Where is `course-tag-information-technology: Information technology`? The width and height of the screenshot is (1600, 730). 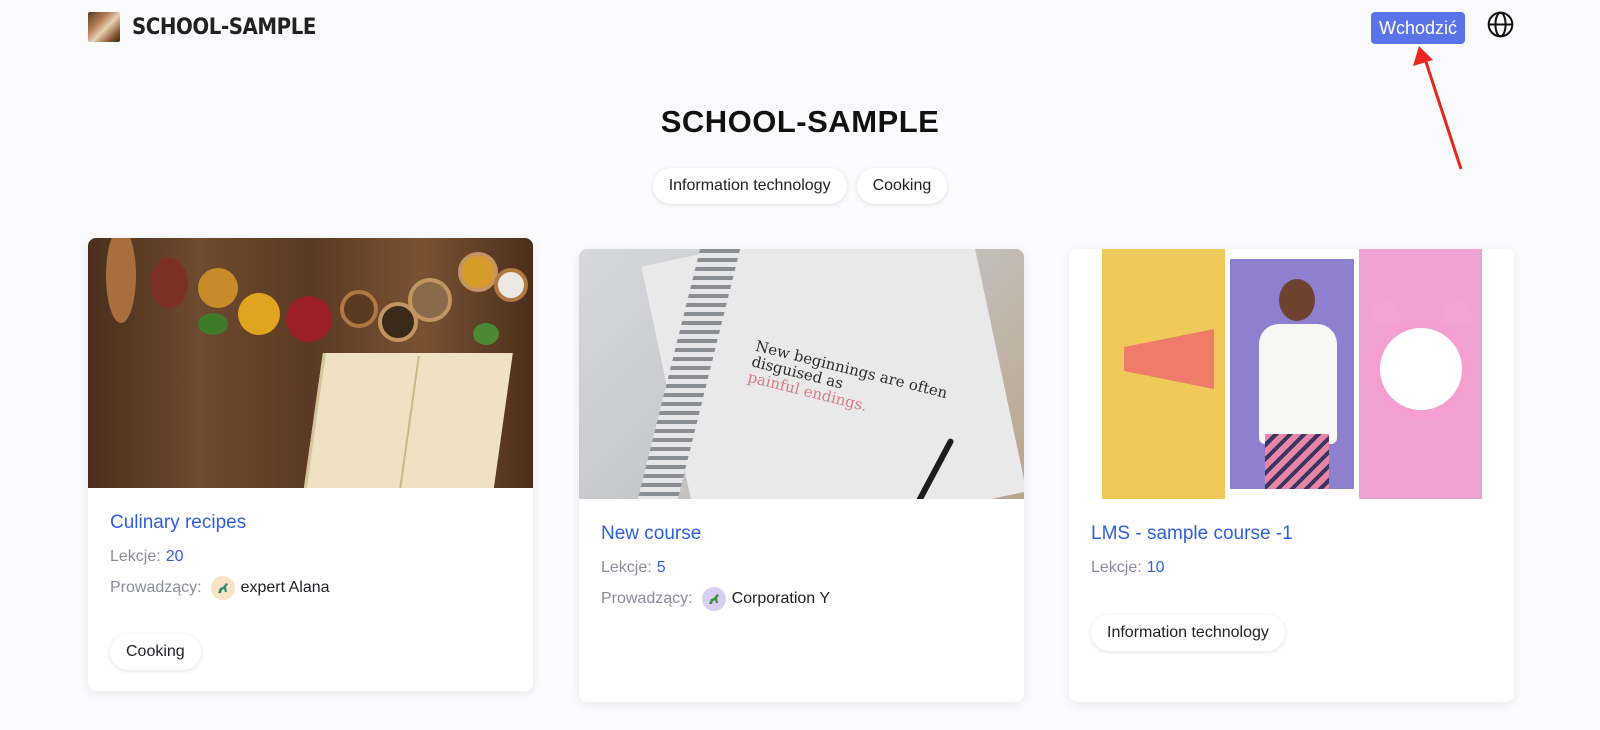
course-tag-information-technology: Information technology is located at coordinates (1188, 633).